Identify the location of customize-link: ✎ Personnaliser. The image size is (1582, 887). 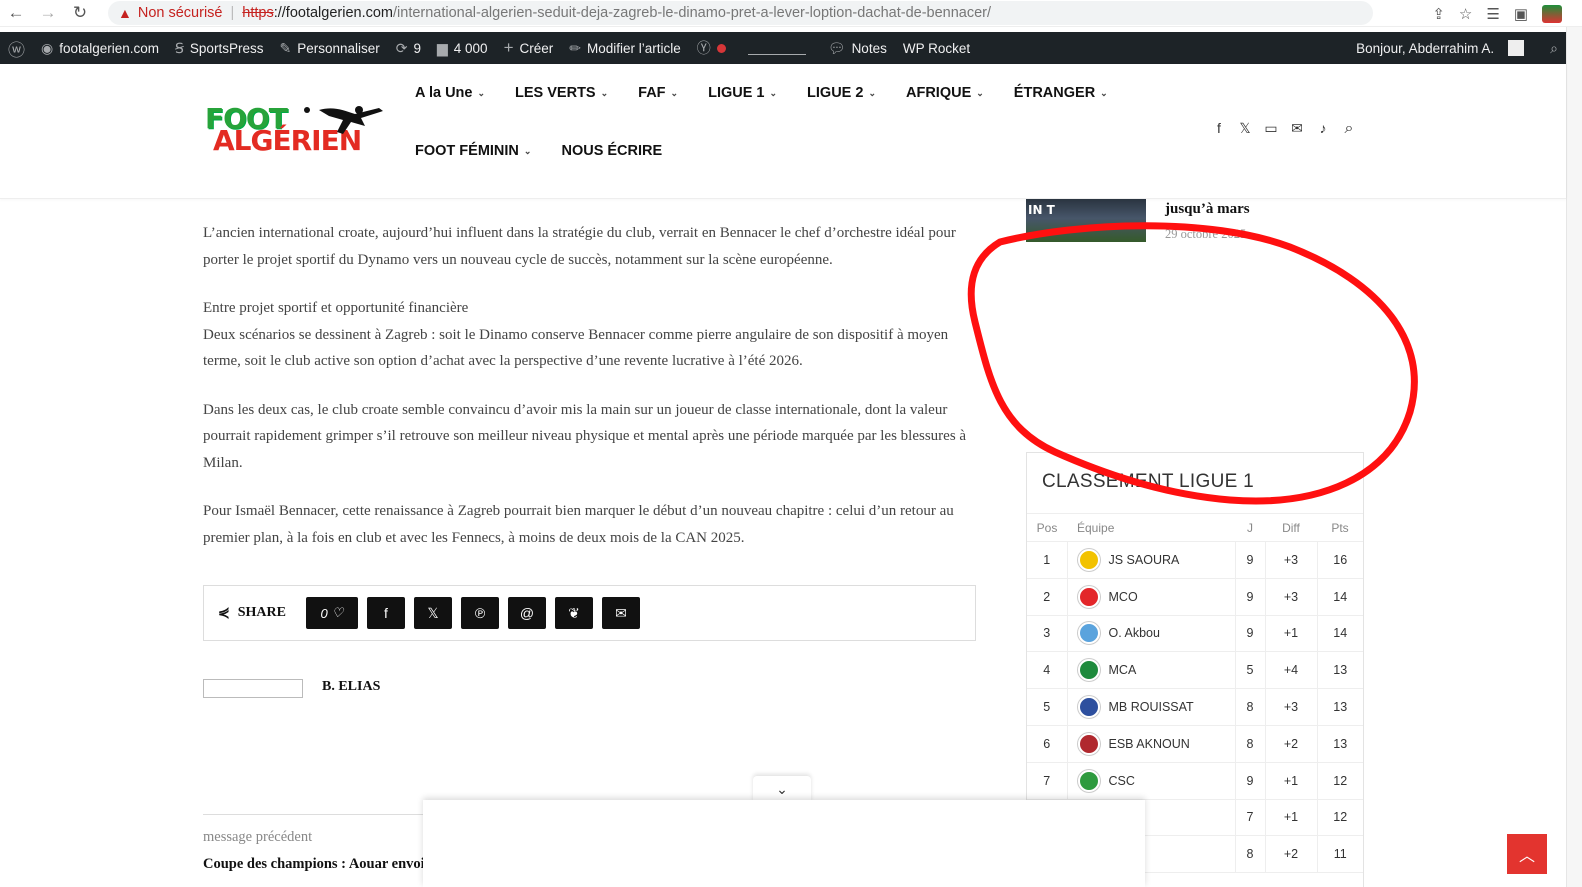
(329, 48).